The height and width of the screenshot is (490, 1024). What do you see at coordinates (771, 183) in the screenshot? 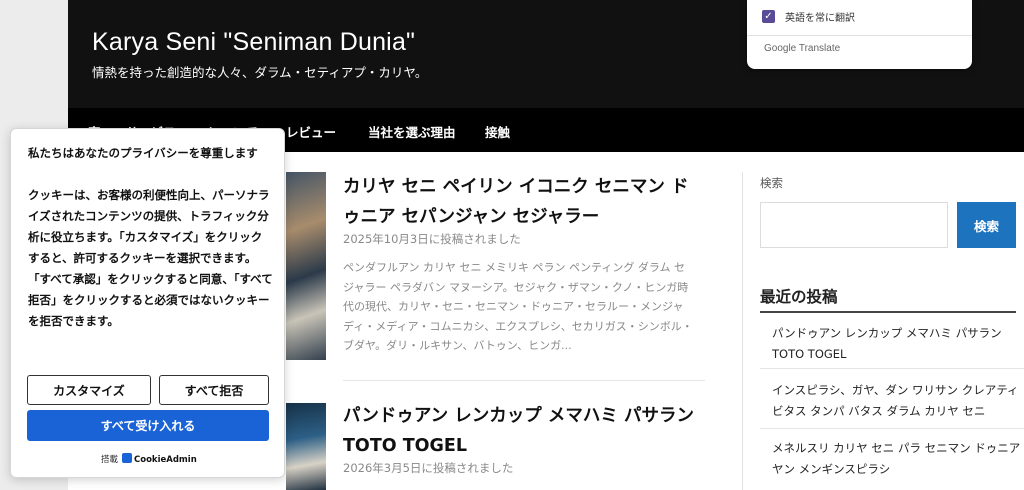
I see `search-label: 検索` at bounding box center [771, 183].